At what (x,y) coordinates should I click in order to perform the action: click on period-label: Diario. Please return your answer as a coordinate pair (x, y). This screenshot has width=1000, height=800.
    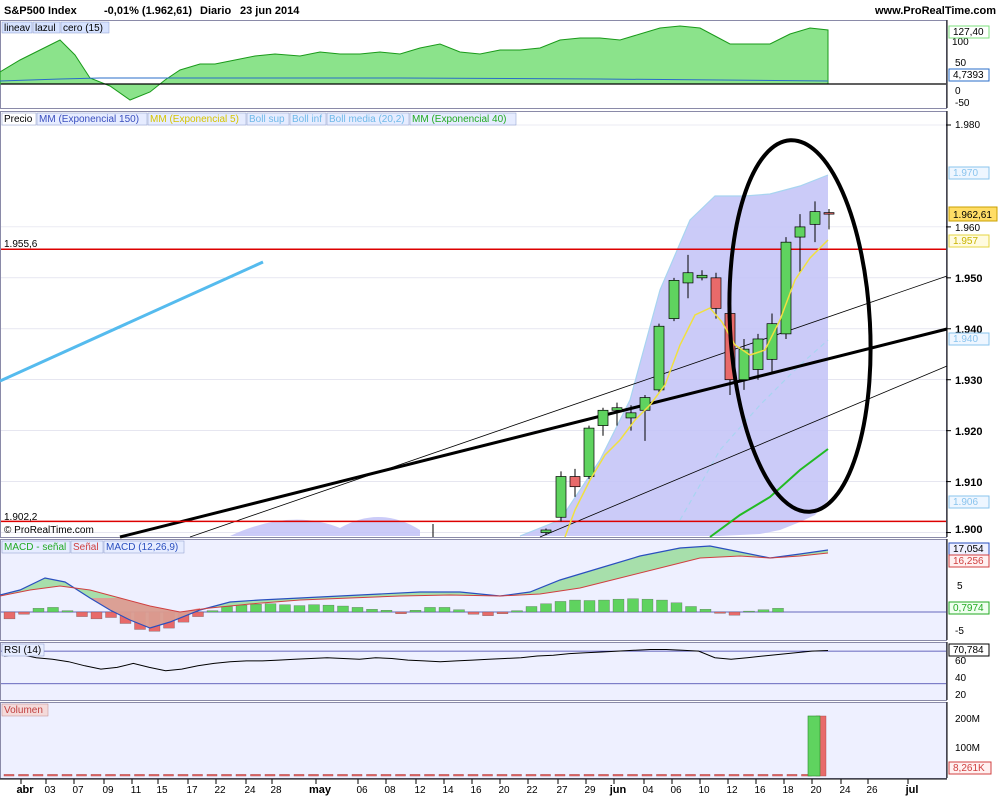
    Looking at the image, I should click on (215, 11).